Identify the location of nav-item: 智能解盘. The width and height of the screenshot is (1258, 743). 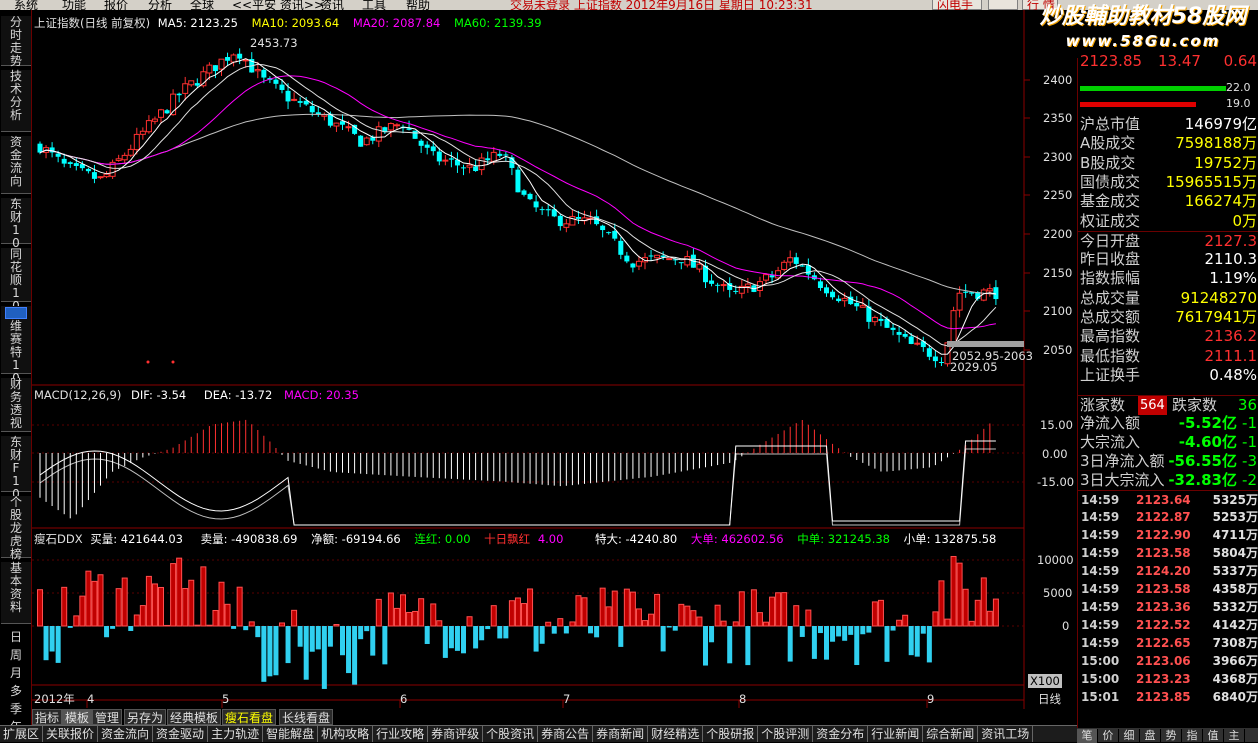
(291, 734).